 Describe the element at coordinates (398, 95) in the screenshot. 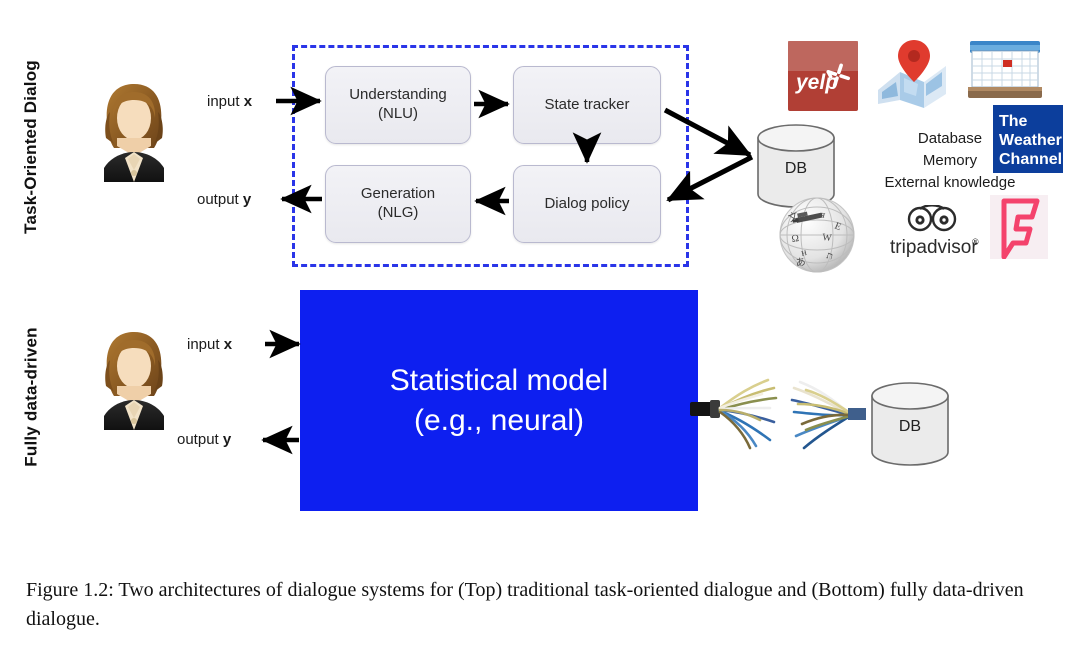

I see `module-nlu-line1: Understanding` at that location.